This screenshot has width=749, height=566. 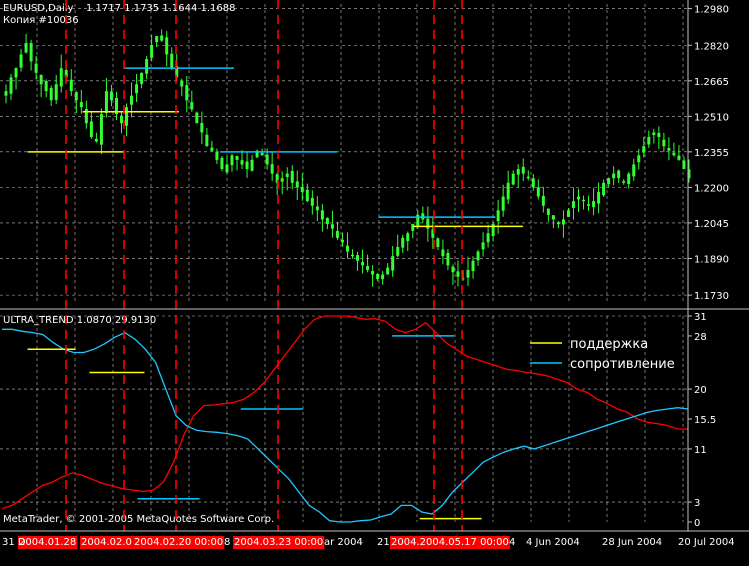 What do you see at coordinates (711, 259) in the screenshot?
I see `price-tick-label: 1.1890` at bounding box center [711, 259].